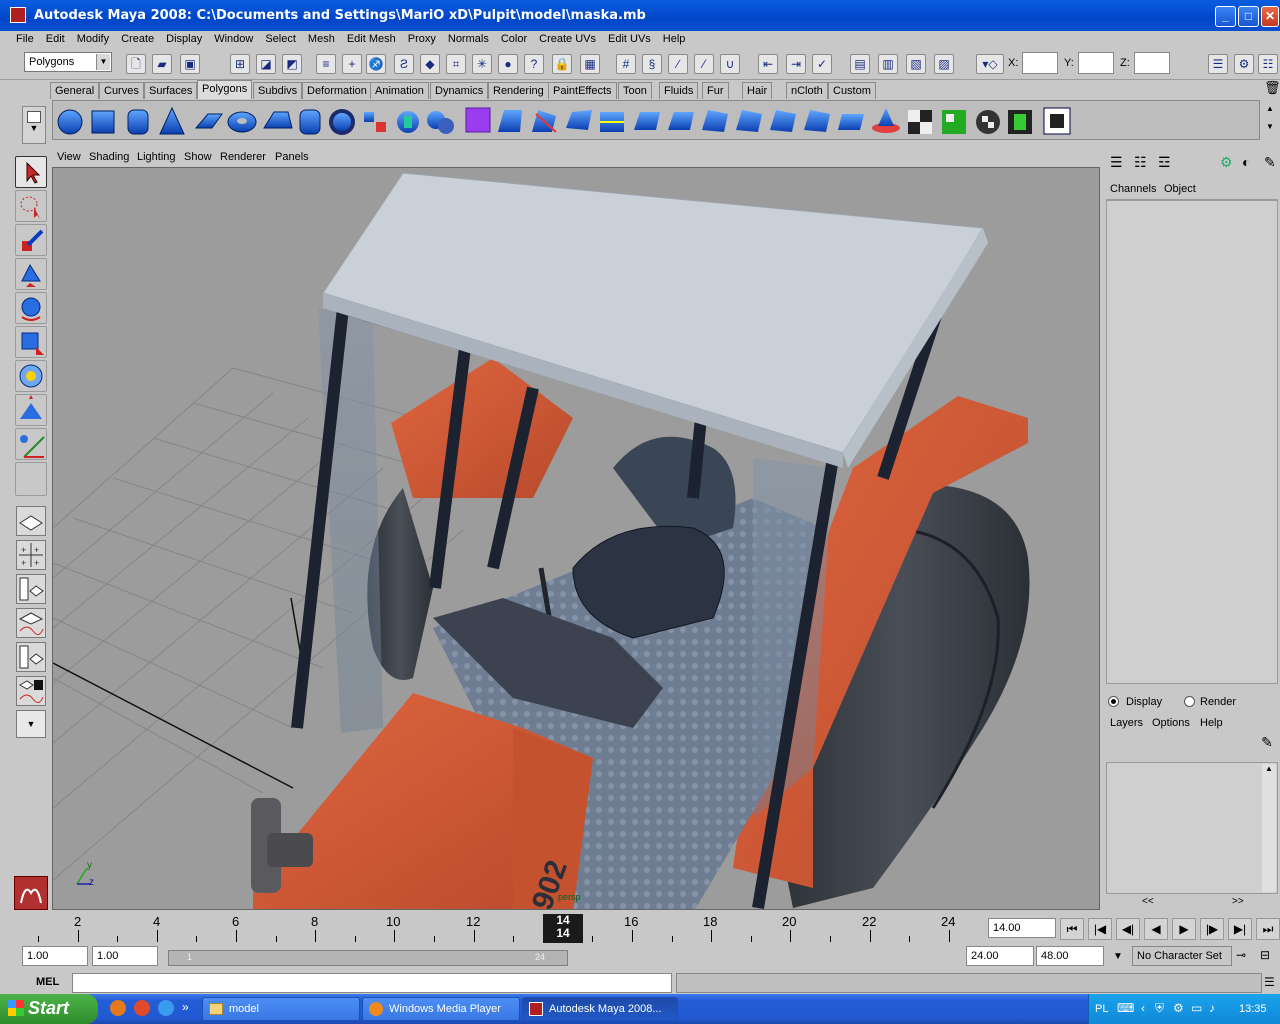 This screenshot has height=1024, width=1280. What do you see at coordinates (468, 39) in the screenshot?
I see `menu-normals: Normals` at bounding box center [468, 39].